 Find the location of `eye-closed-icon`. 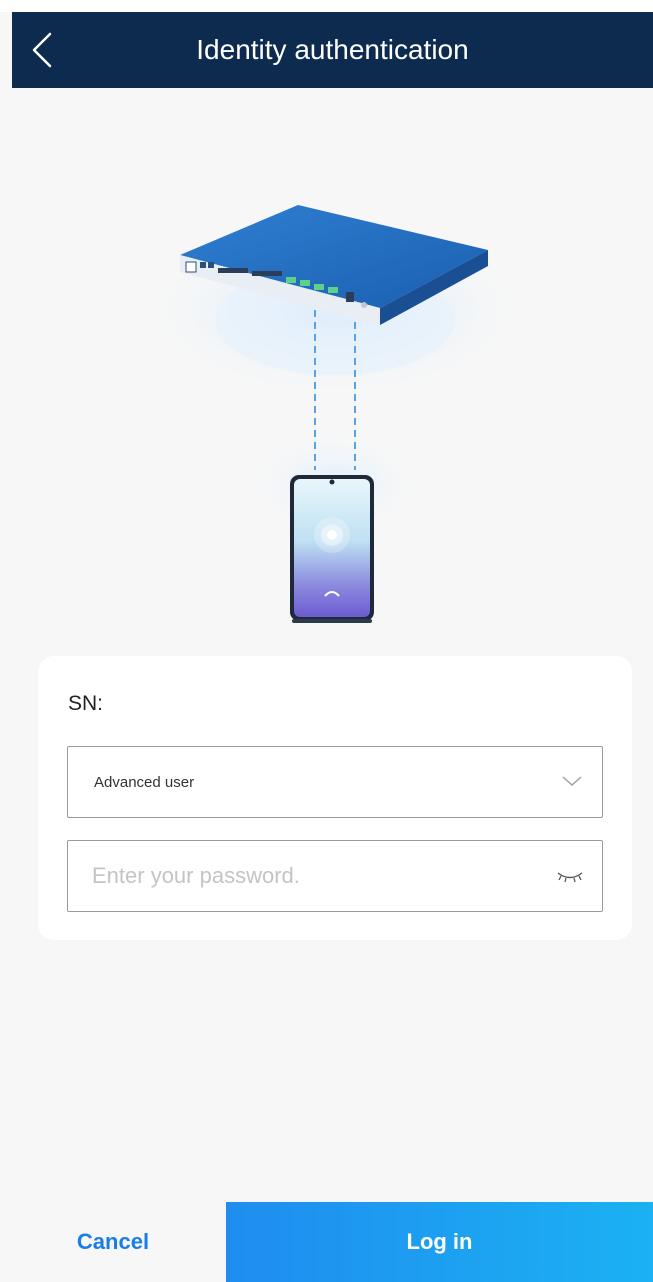

eye-closed-icon is located at coordinates (570, 876).